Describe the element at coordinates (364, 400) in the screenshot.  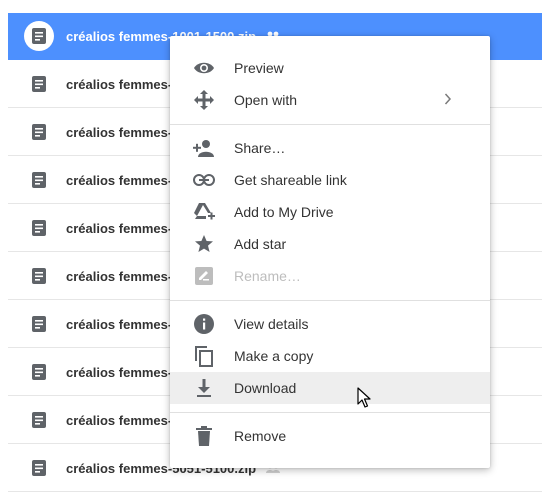
I see `mouse-pointer-icon` at that location.